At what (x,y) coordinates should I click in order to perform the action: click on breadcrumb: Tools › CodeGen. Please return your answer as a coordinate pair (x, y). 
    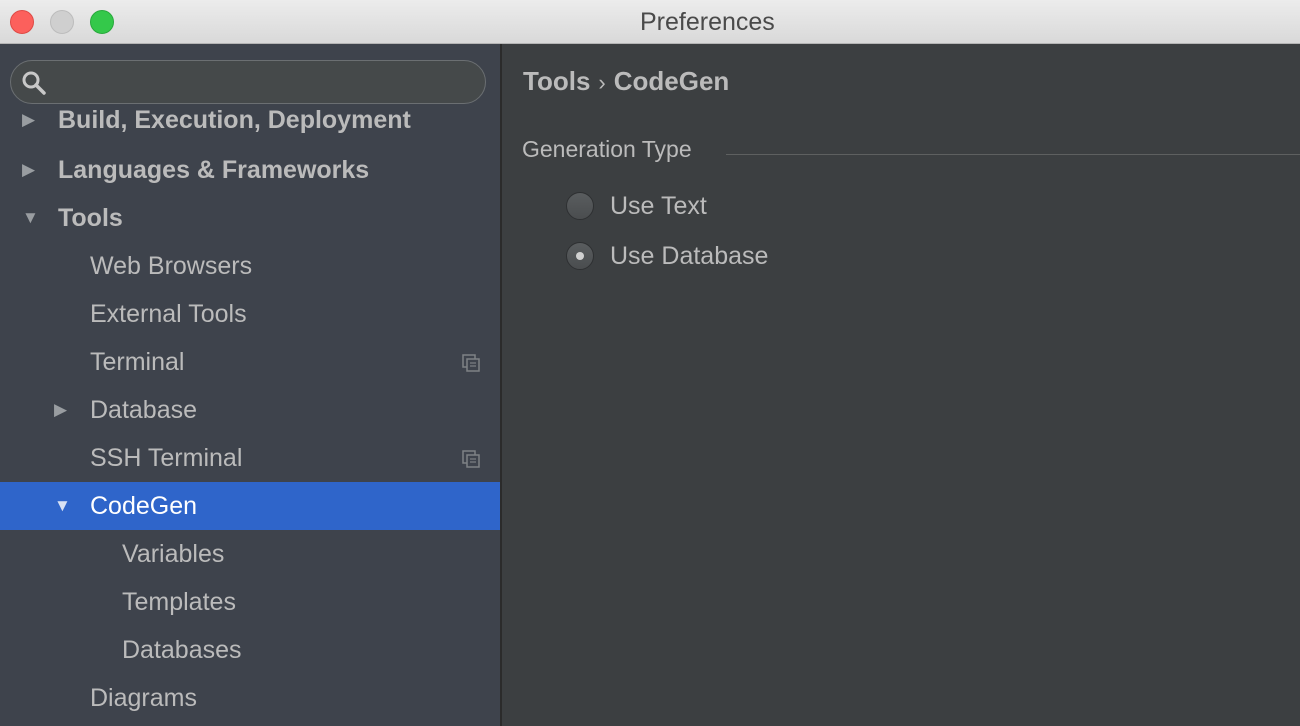
    Looking at the image, I should click on (626, 81).